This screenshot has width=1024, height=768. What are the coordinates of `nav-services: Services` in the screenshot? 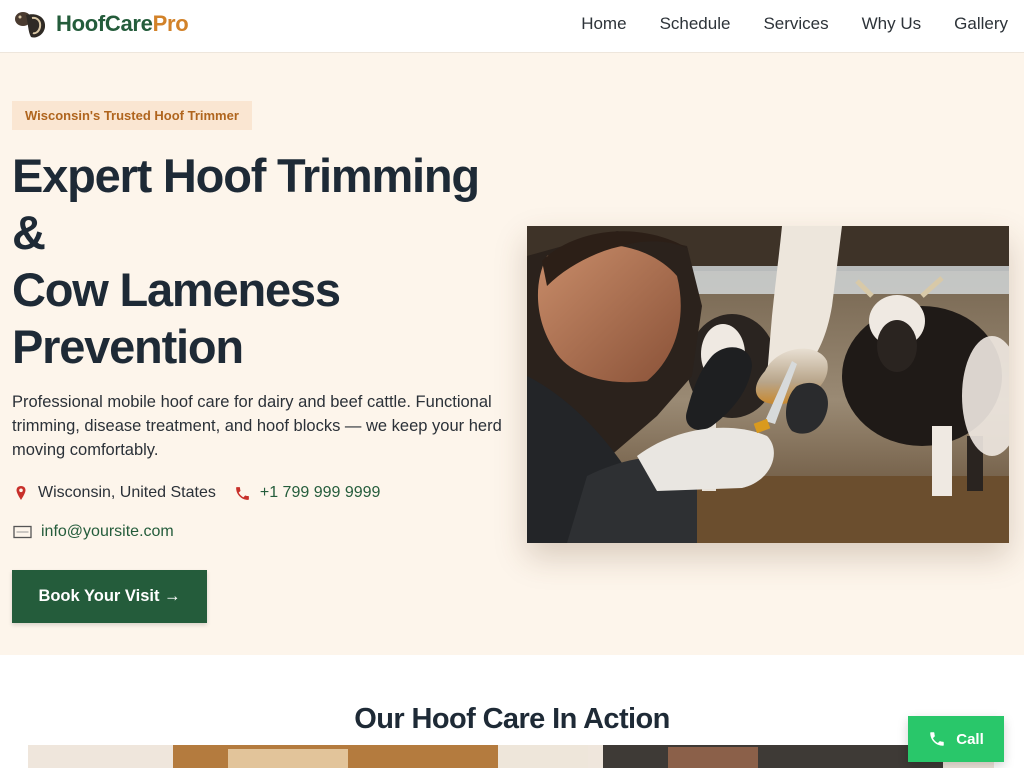 It's located at (795, 24).